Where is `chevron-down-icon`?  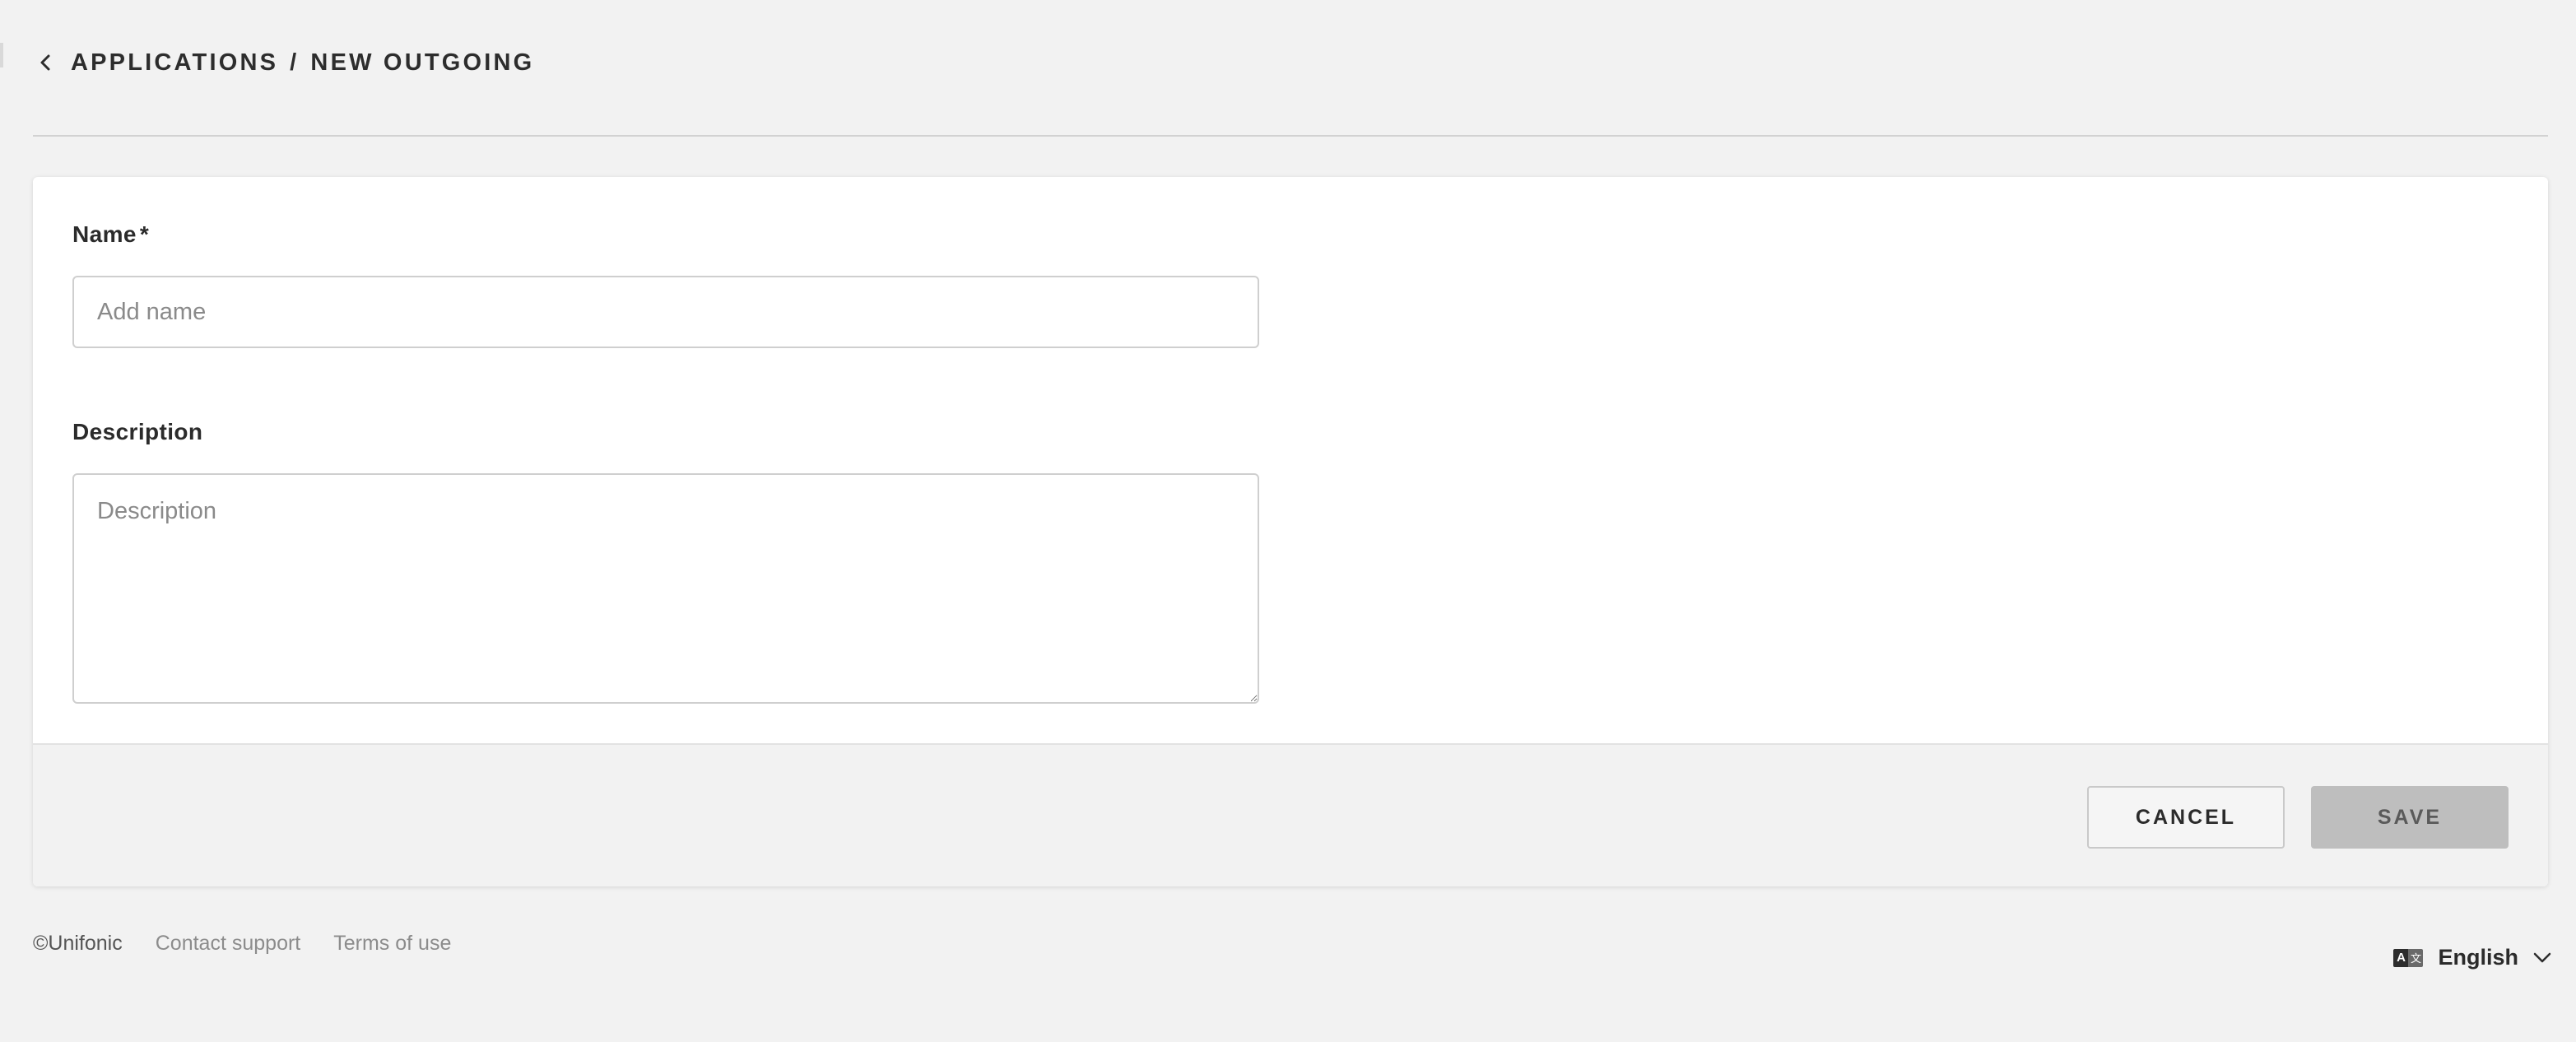
chevron-down-icon is located at coordinates (2542, 958).